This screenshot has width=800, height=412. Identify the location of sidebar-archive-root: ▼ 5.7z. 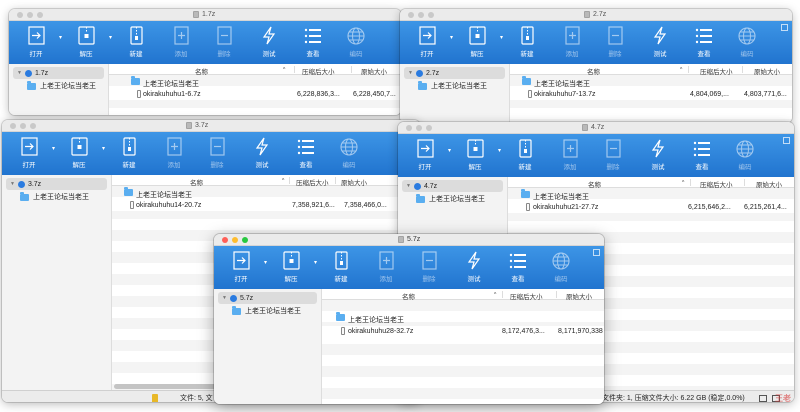
(267, 298).